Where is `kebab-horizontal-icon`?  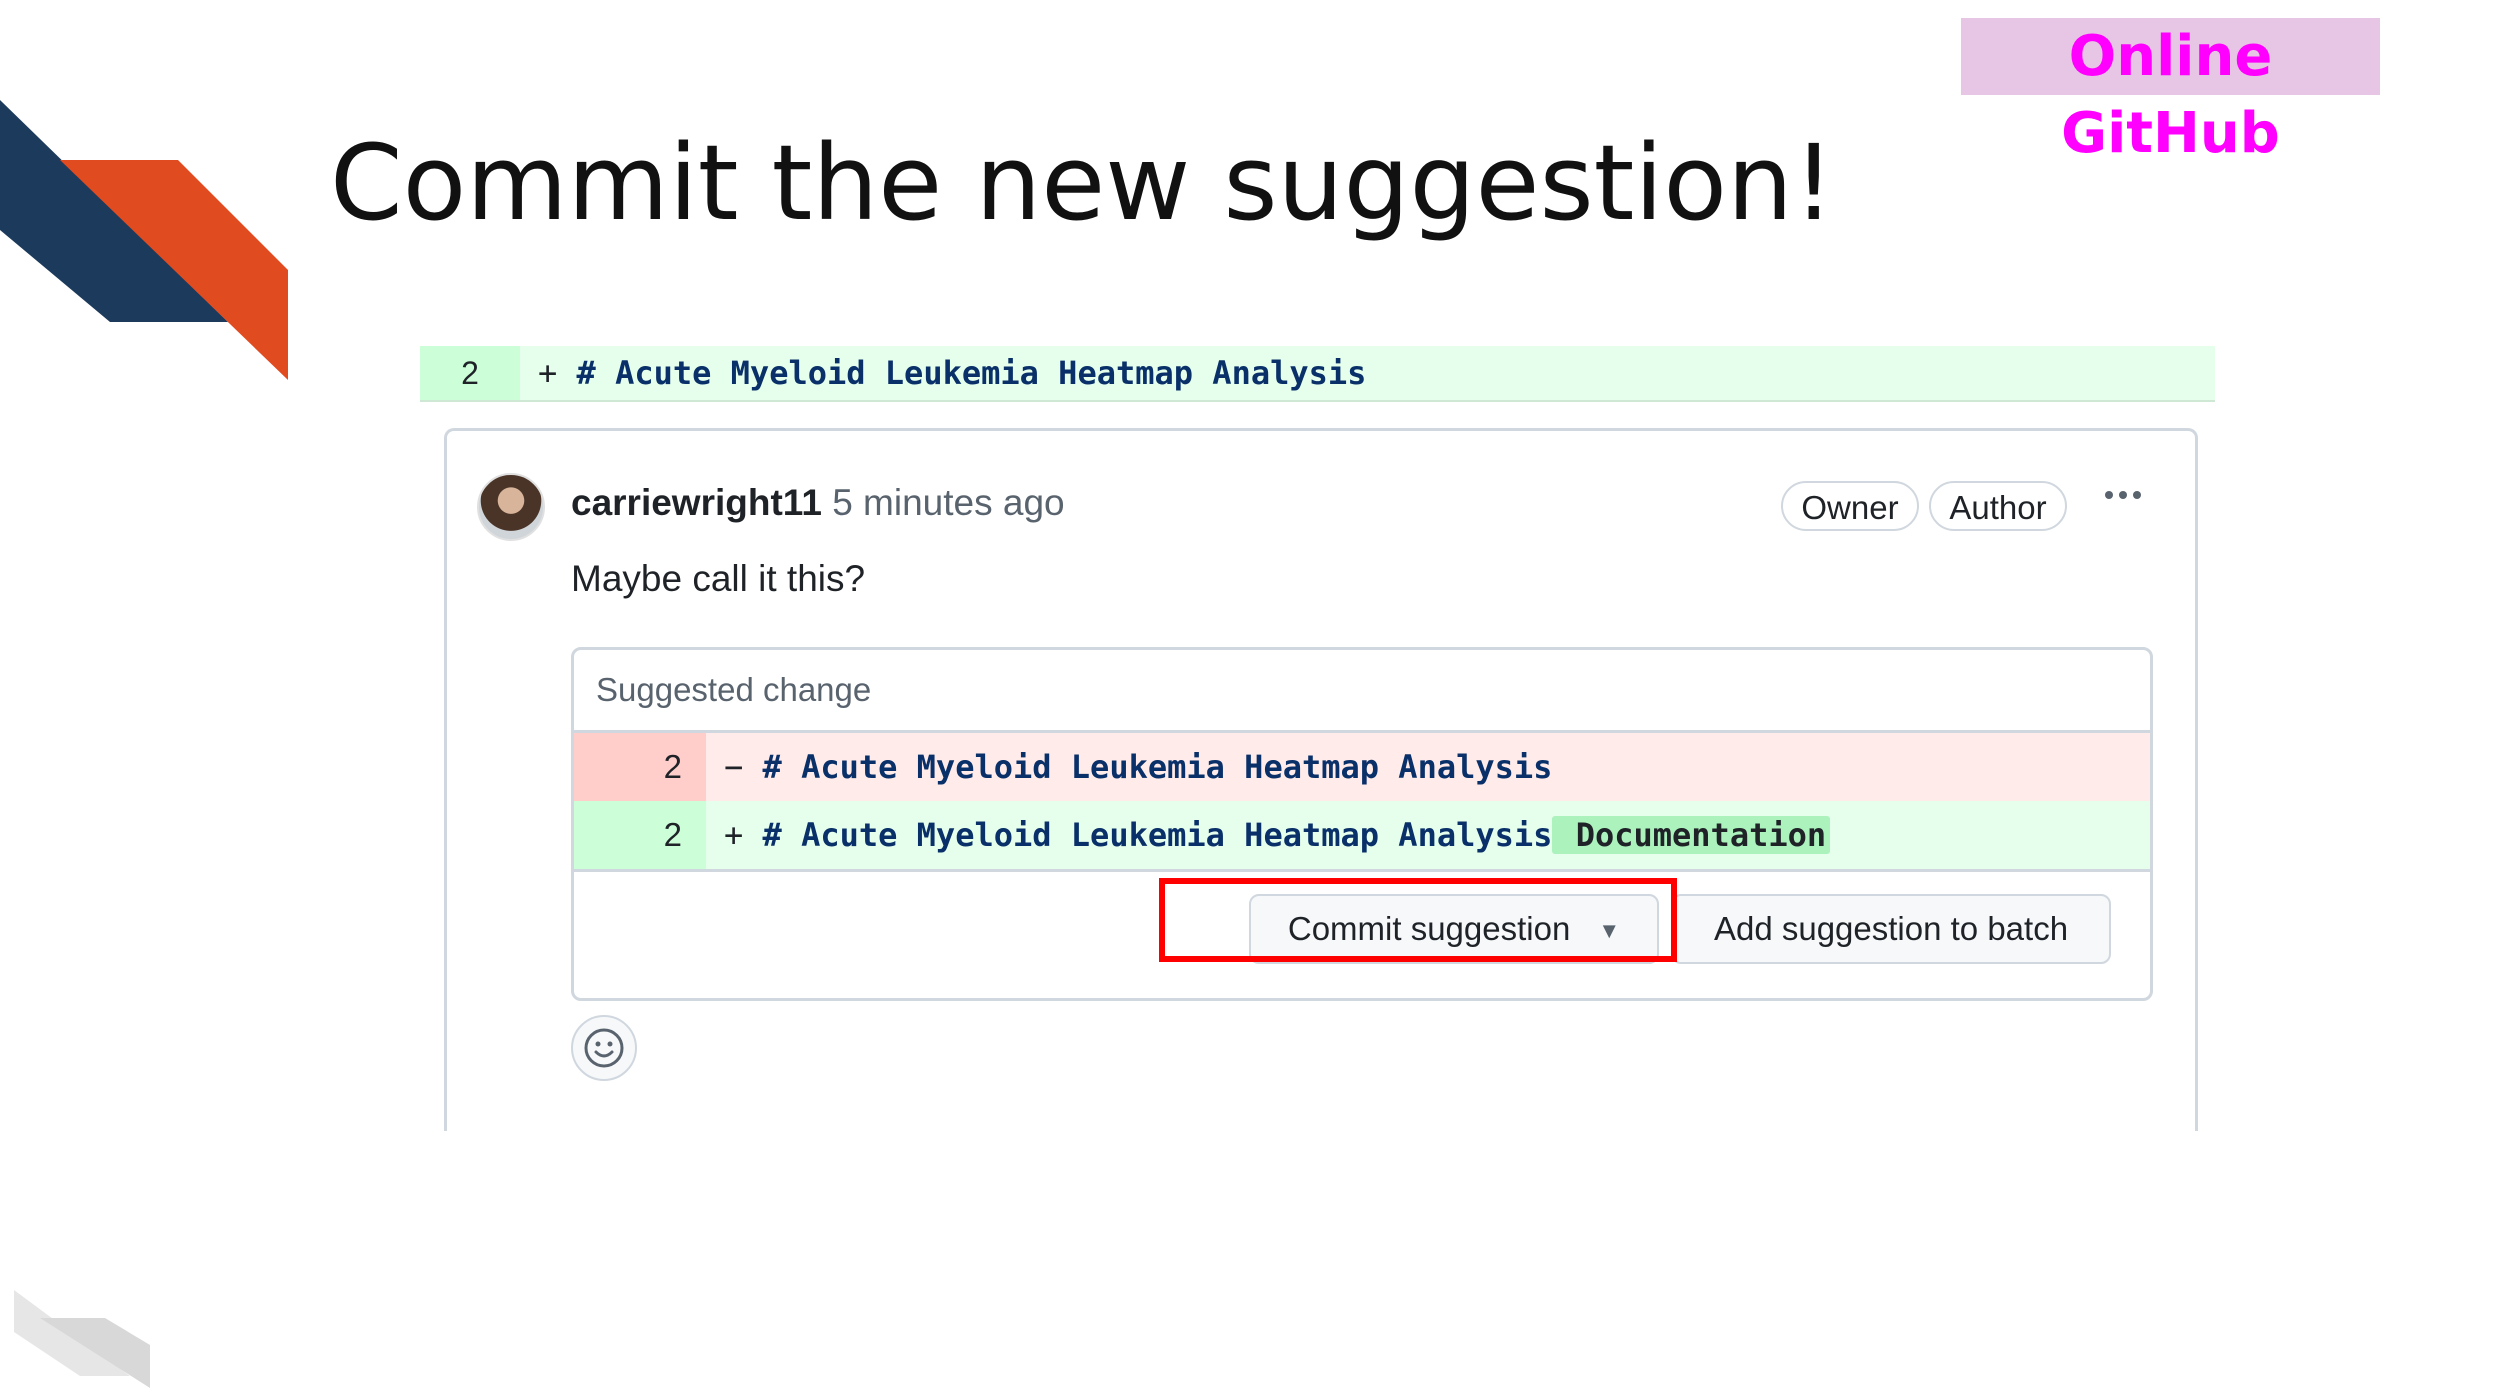
kebab-horizontal-icon is located at coordinates (2123, 501).